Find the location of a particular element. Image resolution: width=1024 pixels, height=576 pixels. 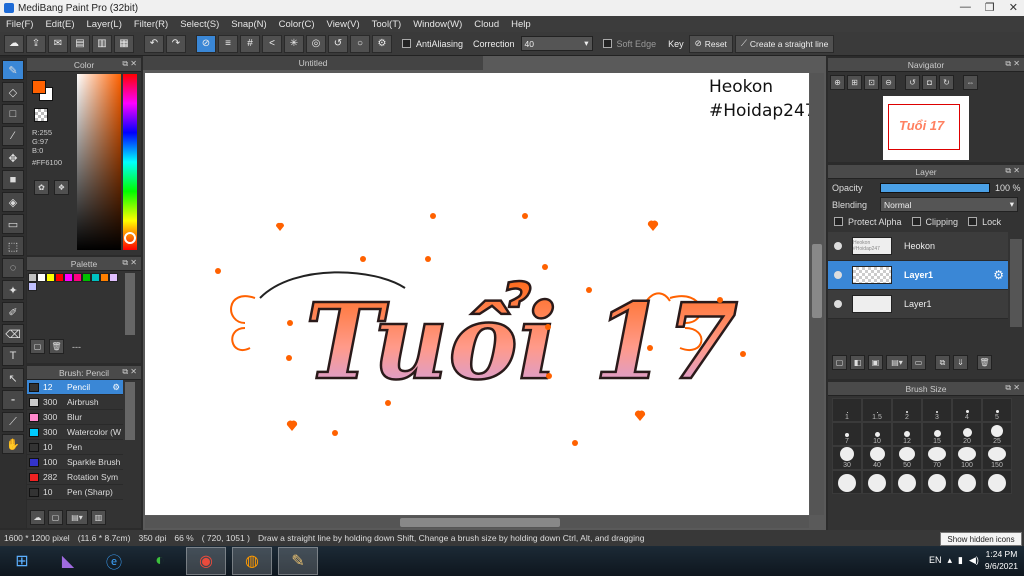

snap-curve-icon: ↺ is located at coordinates (338, 43).